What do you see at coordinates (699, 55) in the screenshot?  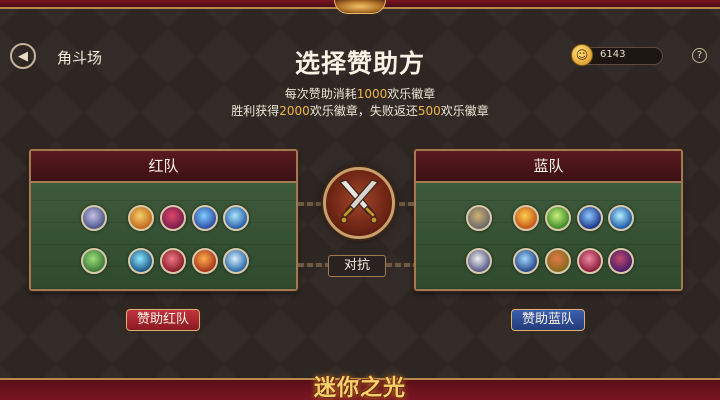 I see `help-button: ?` at bounding box center [699, 55].